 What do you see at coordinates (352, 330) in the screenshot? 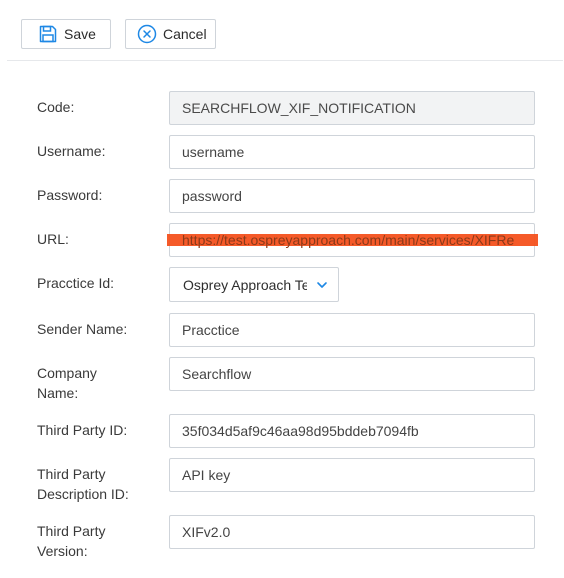
I see `sender-name-field: Pracctice` at bounding box center [352, 330].